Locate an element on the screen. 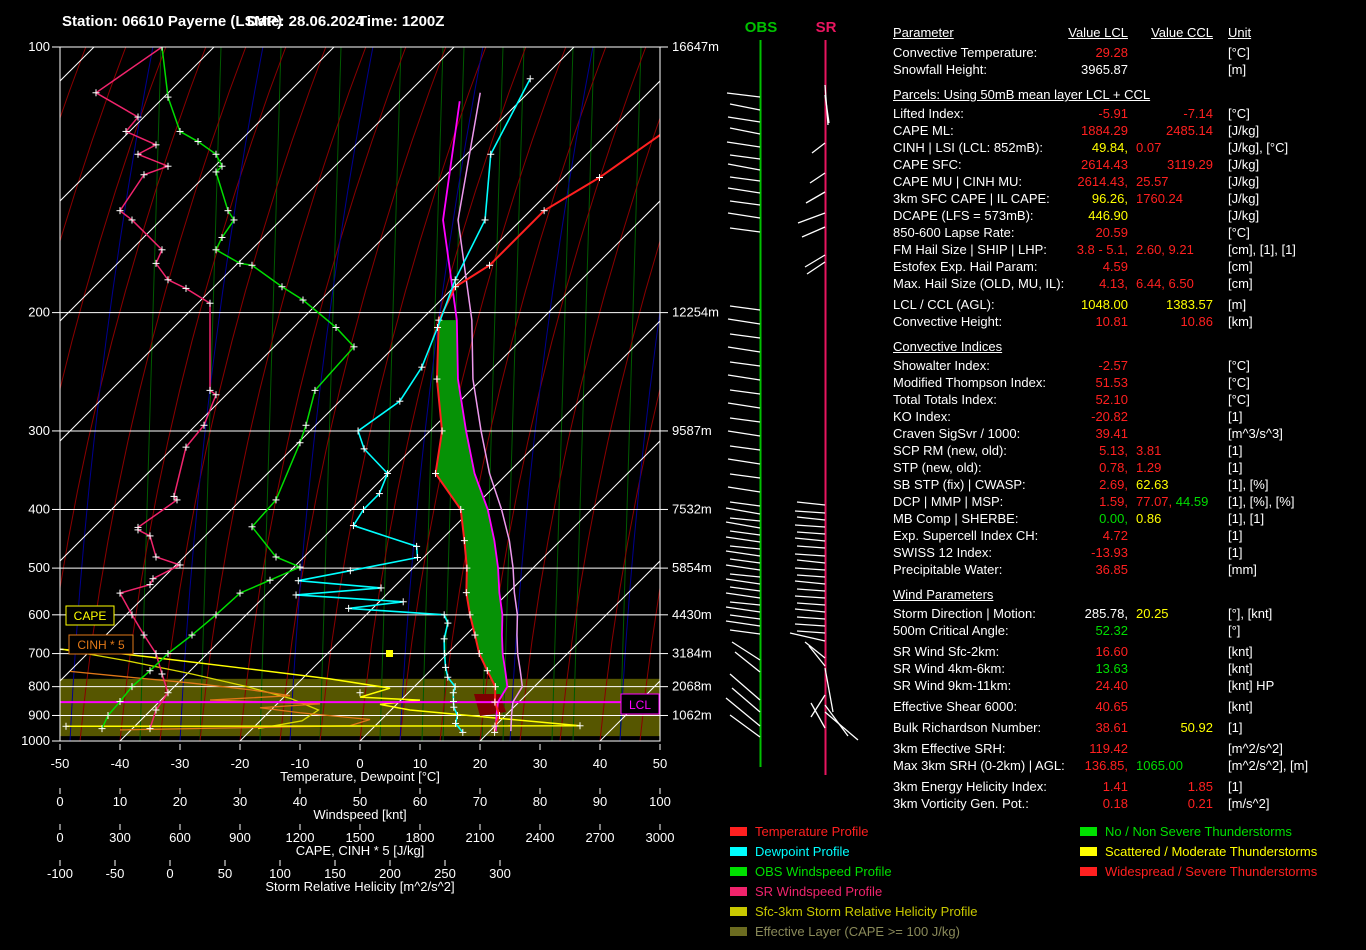  param-value-extra: 2.60, 9.21 is located at coordinates (1165, 249).